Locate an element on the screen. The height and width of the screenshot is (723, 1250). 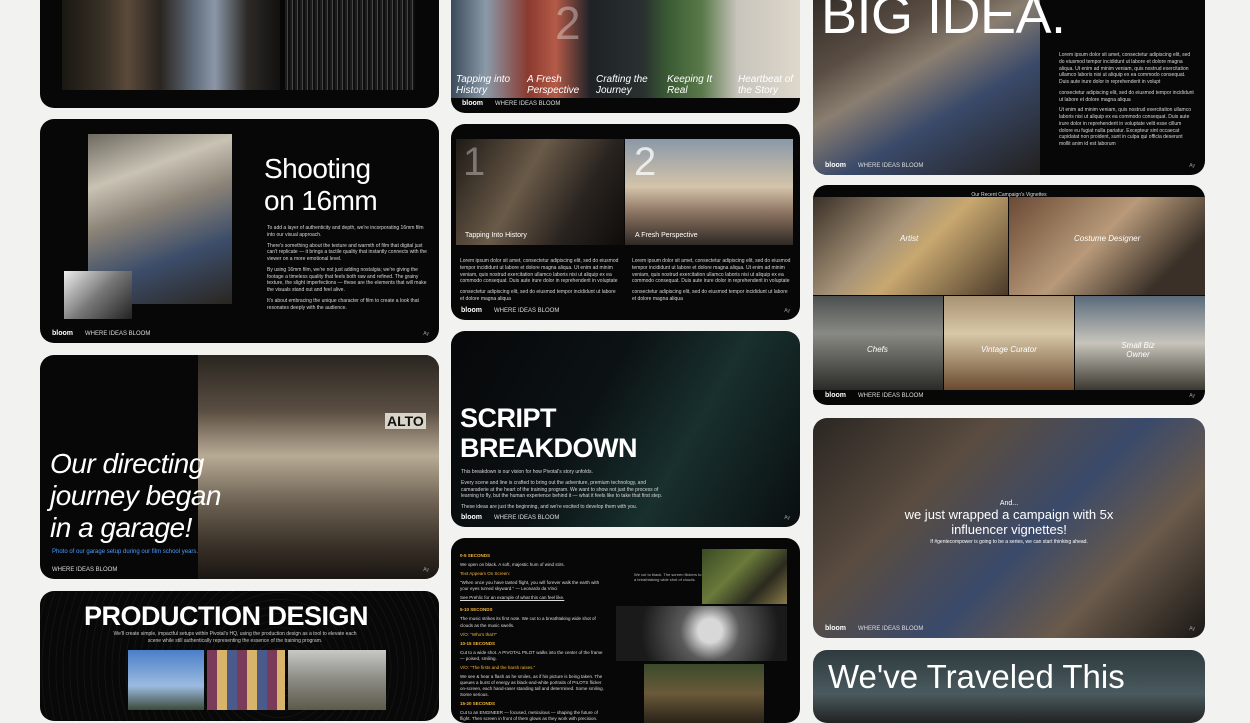
garage-photo: ALTO is located at coordinates (318, 467).